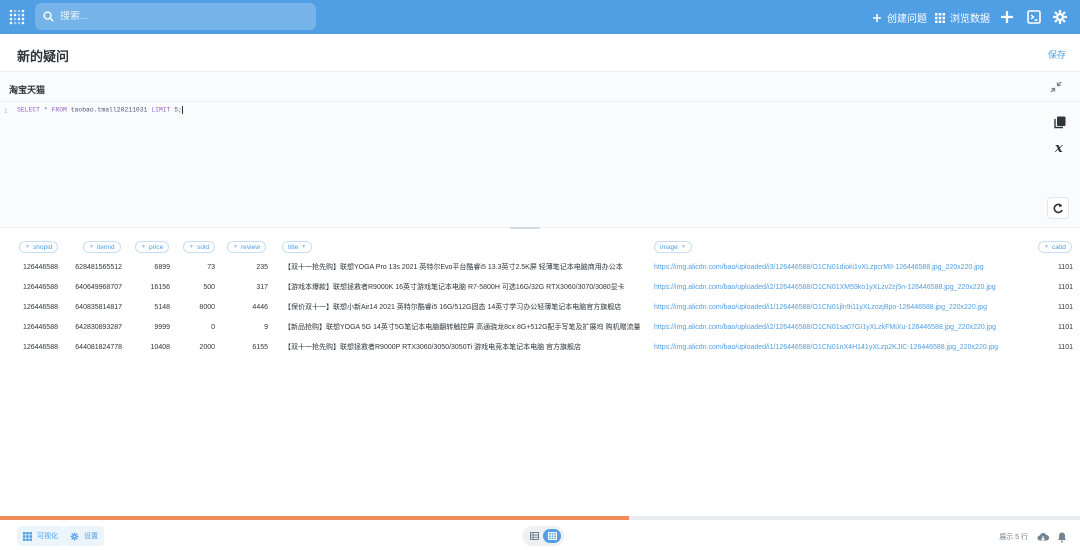 The image size is (1080, 550). Describe the element at coordinates (1043, 537) in the screenshot. I see `download-icon` at that location.